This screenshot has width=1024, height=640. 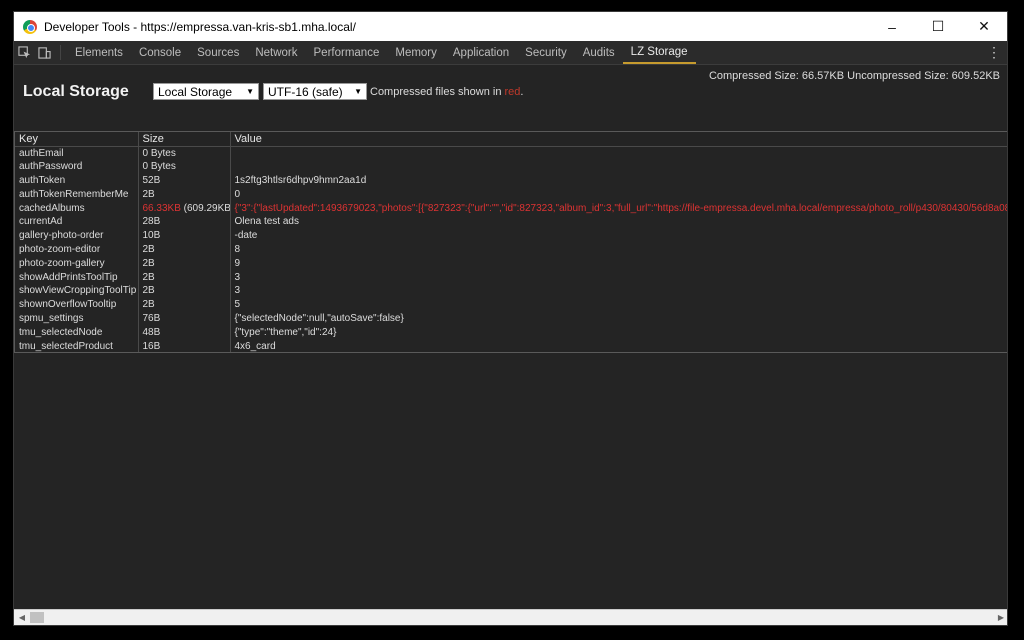 I want to click on device-toolbar-icon, so click(x=44, y=52).